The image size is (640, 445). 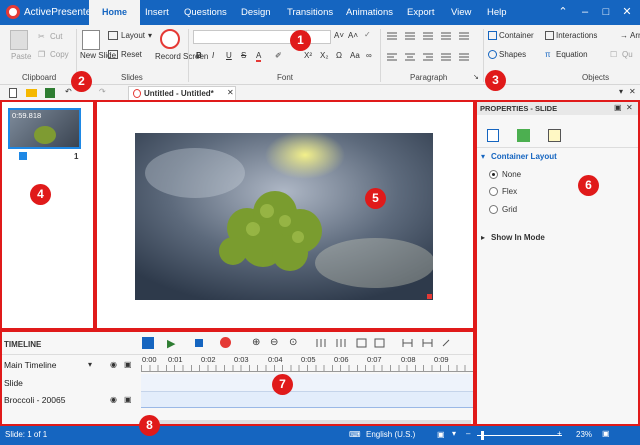 What do you see at coordinates (131, 54) in the screenshot?
I see `reset-button: Reset` at bounding box center [131, 54].